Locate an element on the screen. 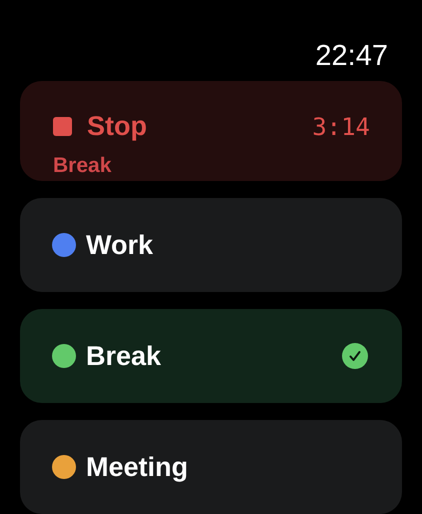 The width and height of the screenshot is (422, 514). stop-icon is located at coordinates (62, 126).